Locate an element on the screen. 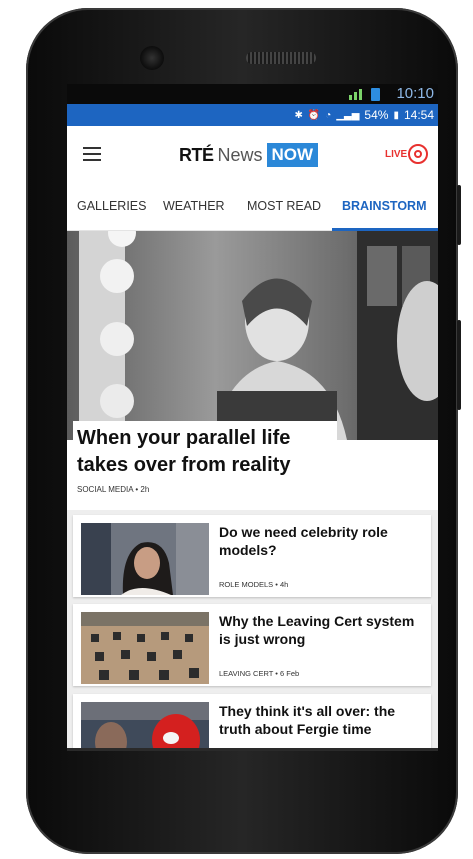 This screenshot has width=473, height=859. outer-clock: 10:10 is located at coordinates (415, 93).